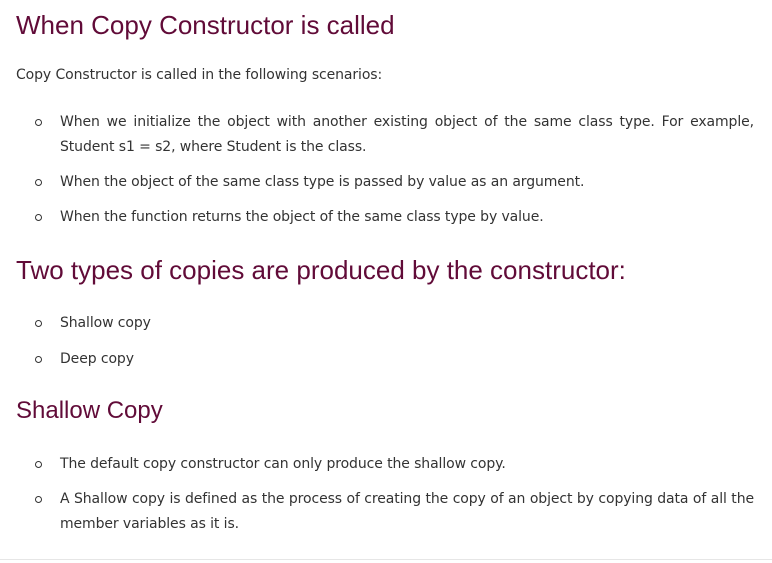 This screenshot has height=563, width=772. Describe the element at coordinates (205, 25) in the screenshot. I see `section-heading-copy-constructor-called: When Copy Constructor is called` at that location.